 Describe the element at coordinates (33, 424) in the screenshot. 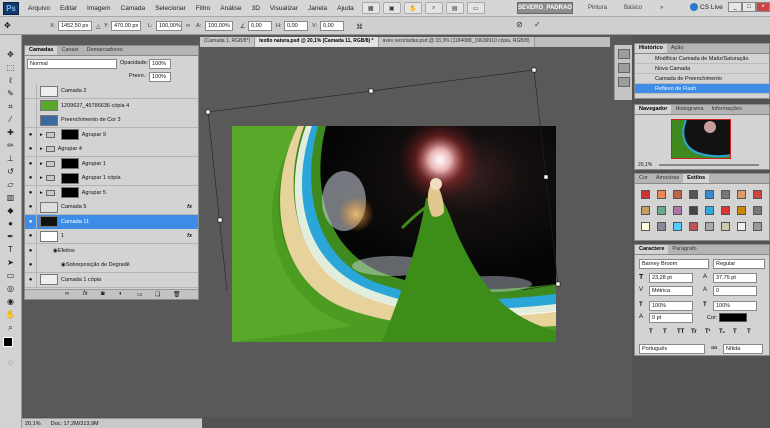

I see `status-zoom: 20,1%` at that location.